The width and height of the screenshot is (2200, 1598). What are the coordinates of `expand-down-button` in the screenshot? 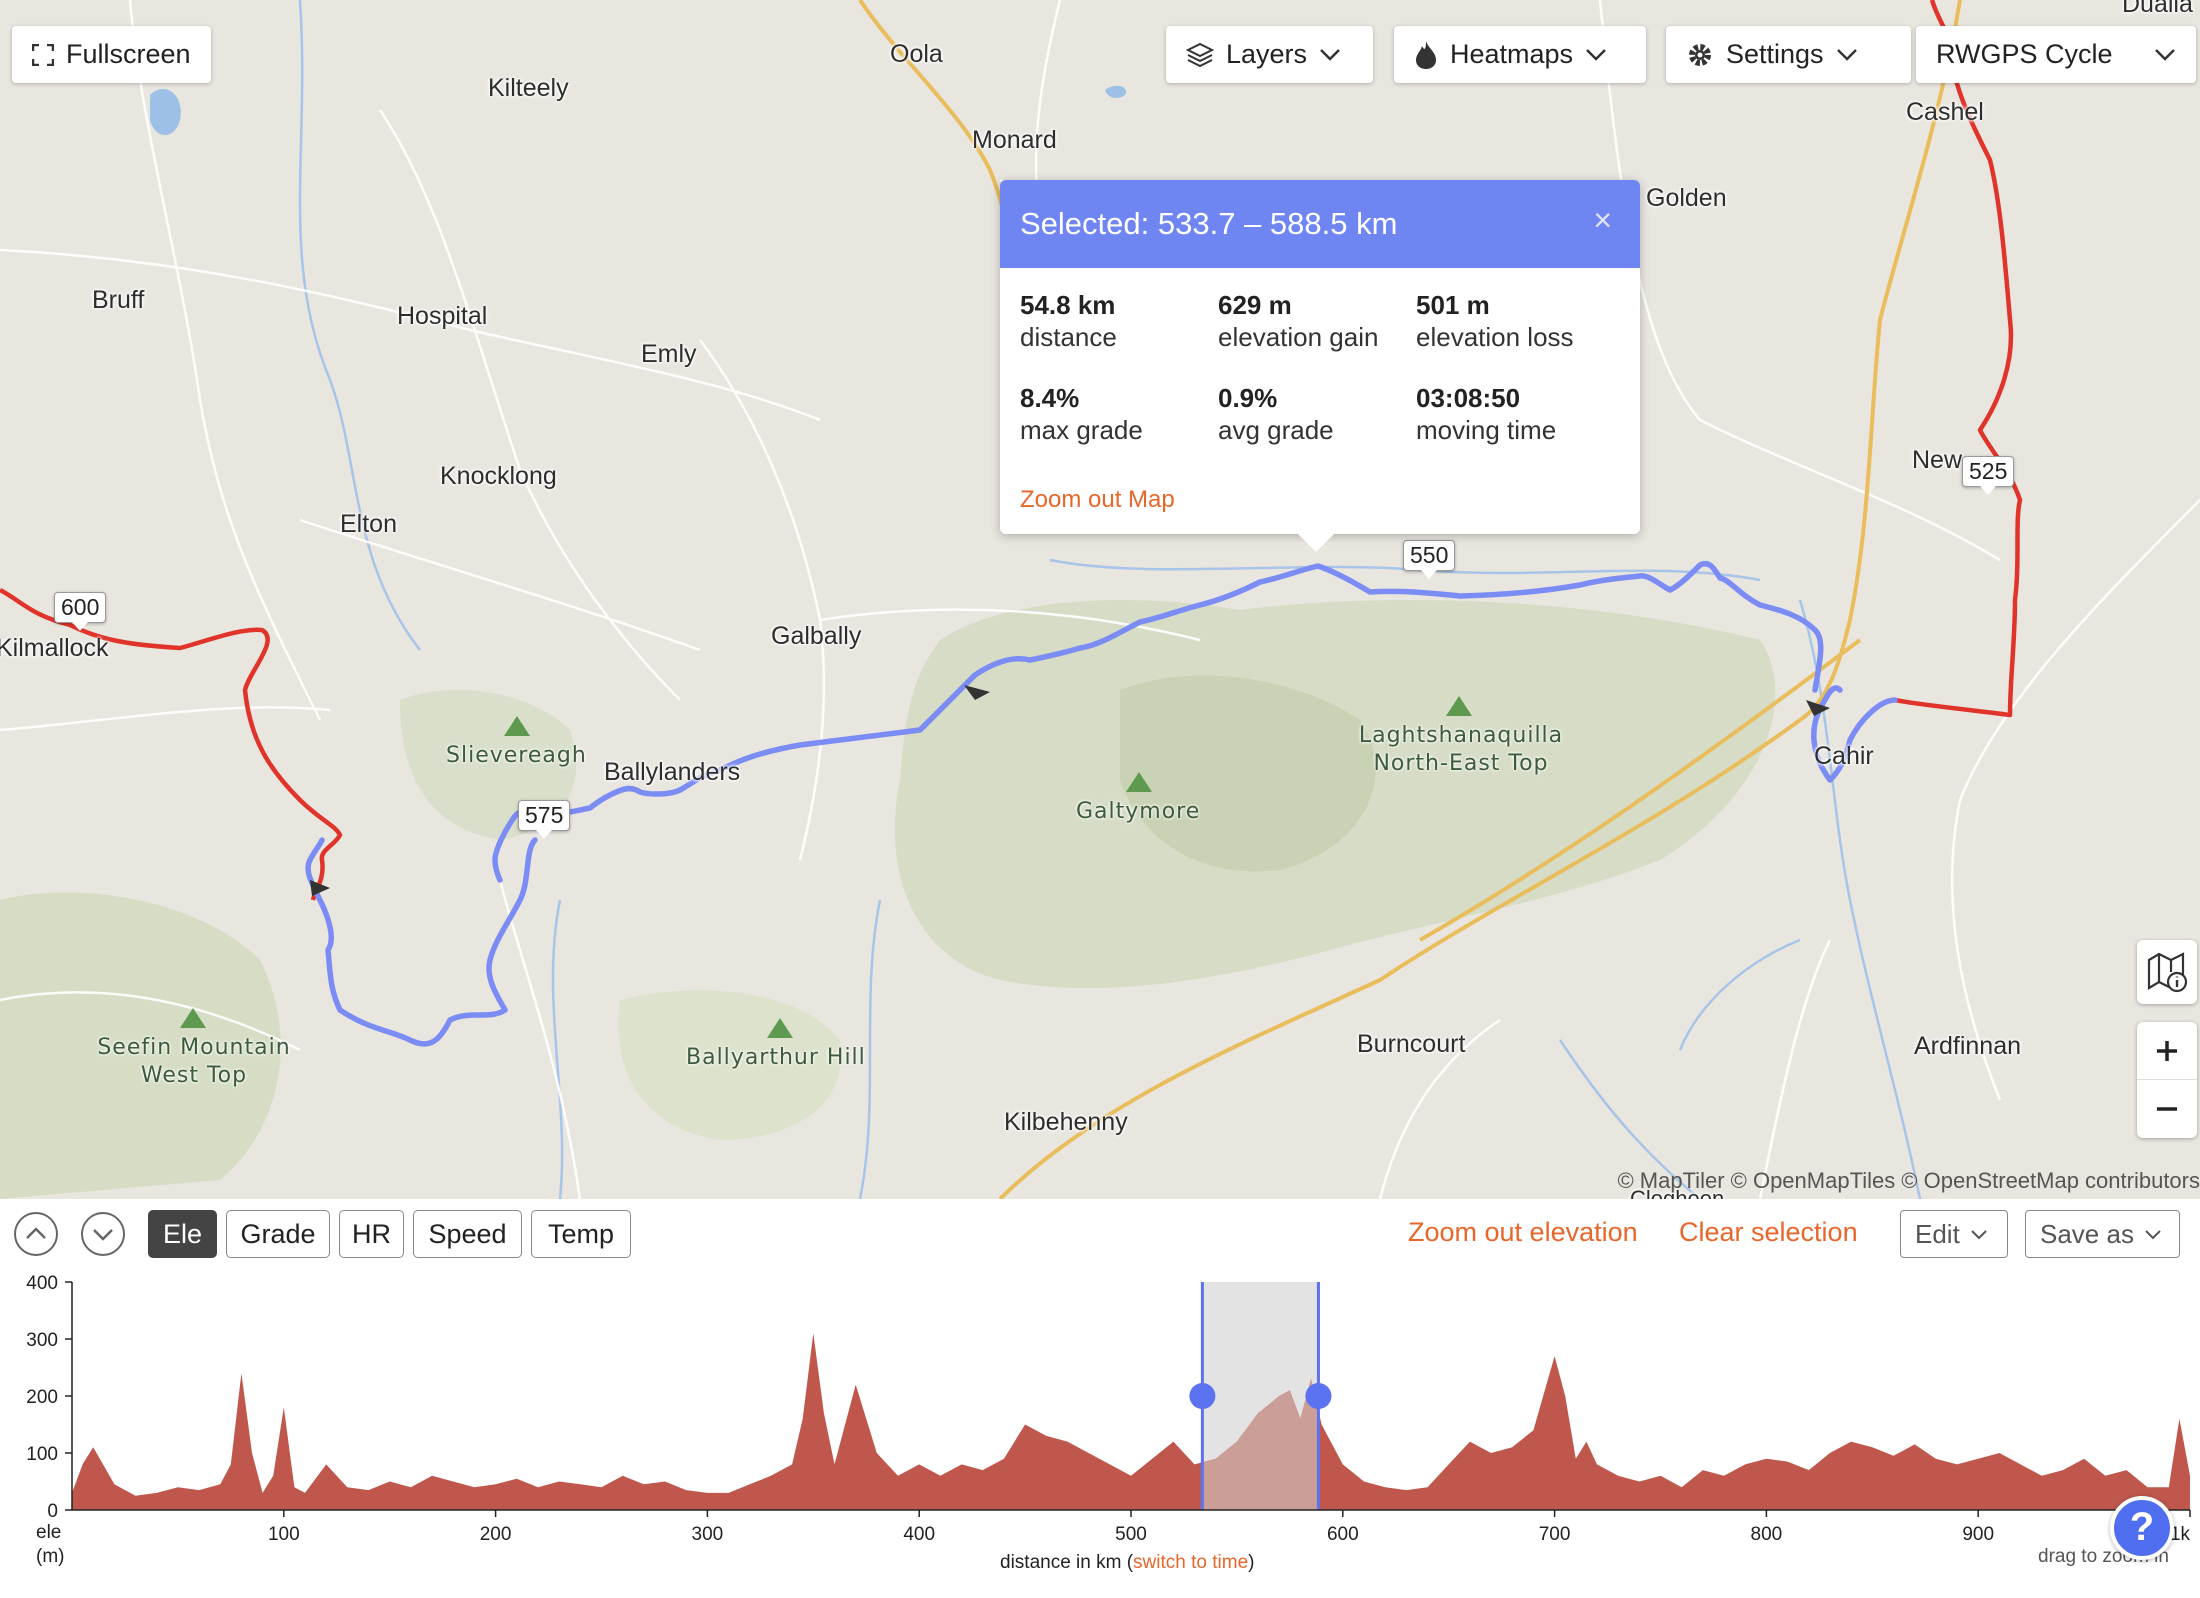 It's located at (103, 1234).